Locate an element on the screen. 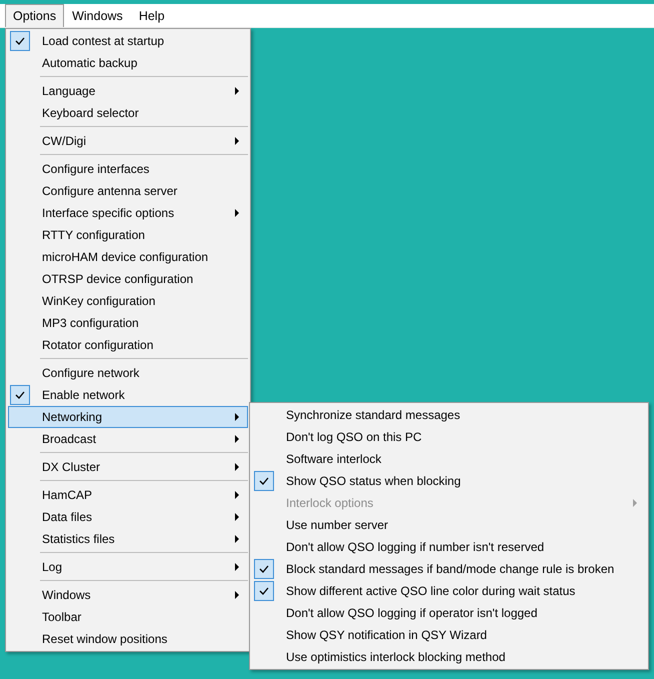 The height and width of the screenshot is (679, 654). menu-item: Toolbar is located at coordinates (128, 617).